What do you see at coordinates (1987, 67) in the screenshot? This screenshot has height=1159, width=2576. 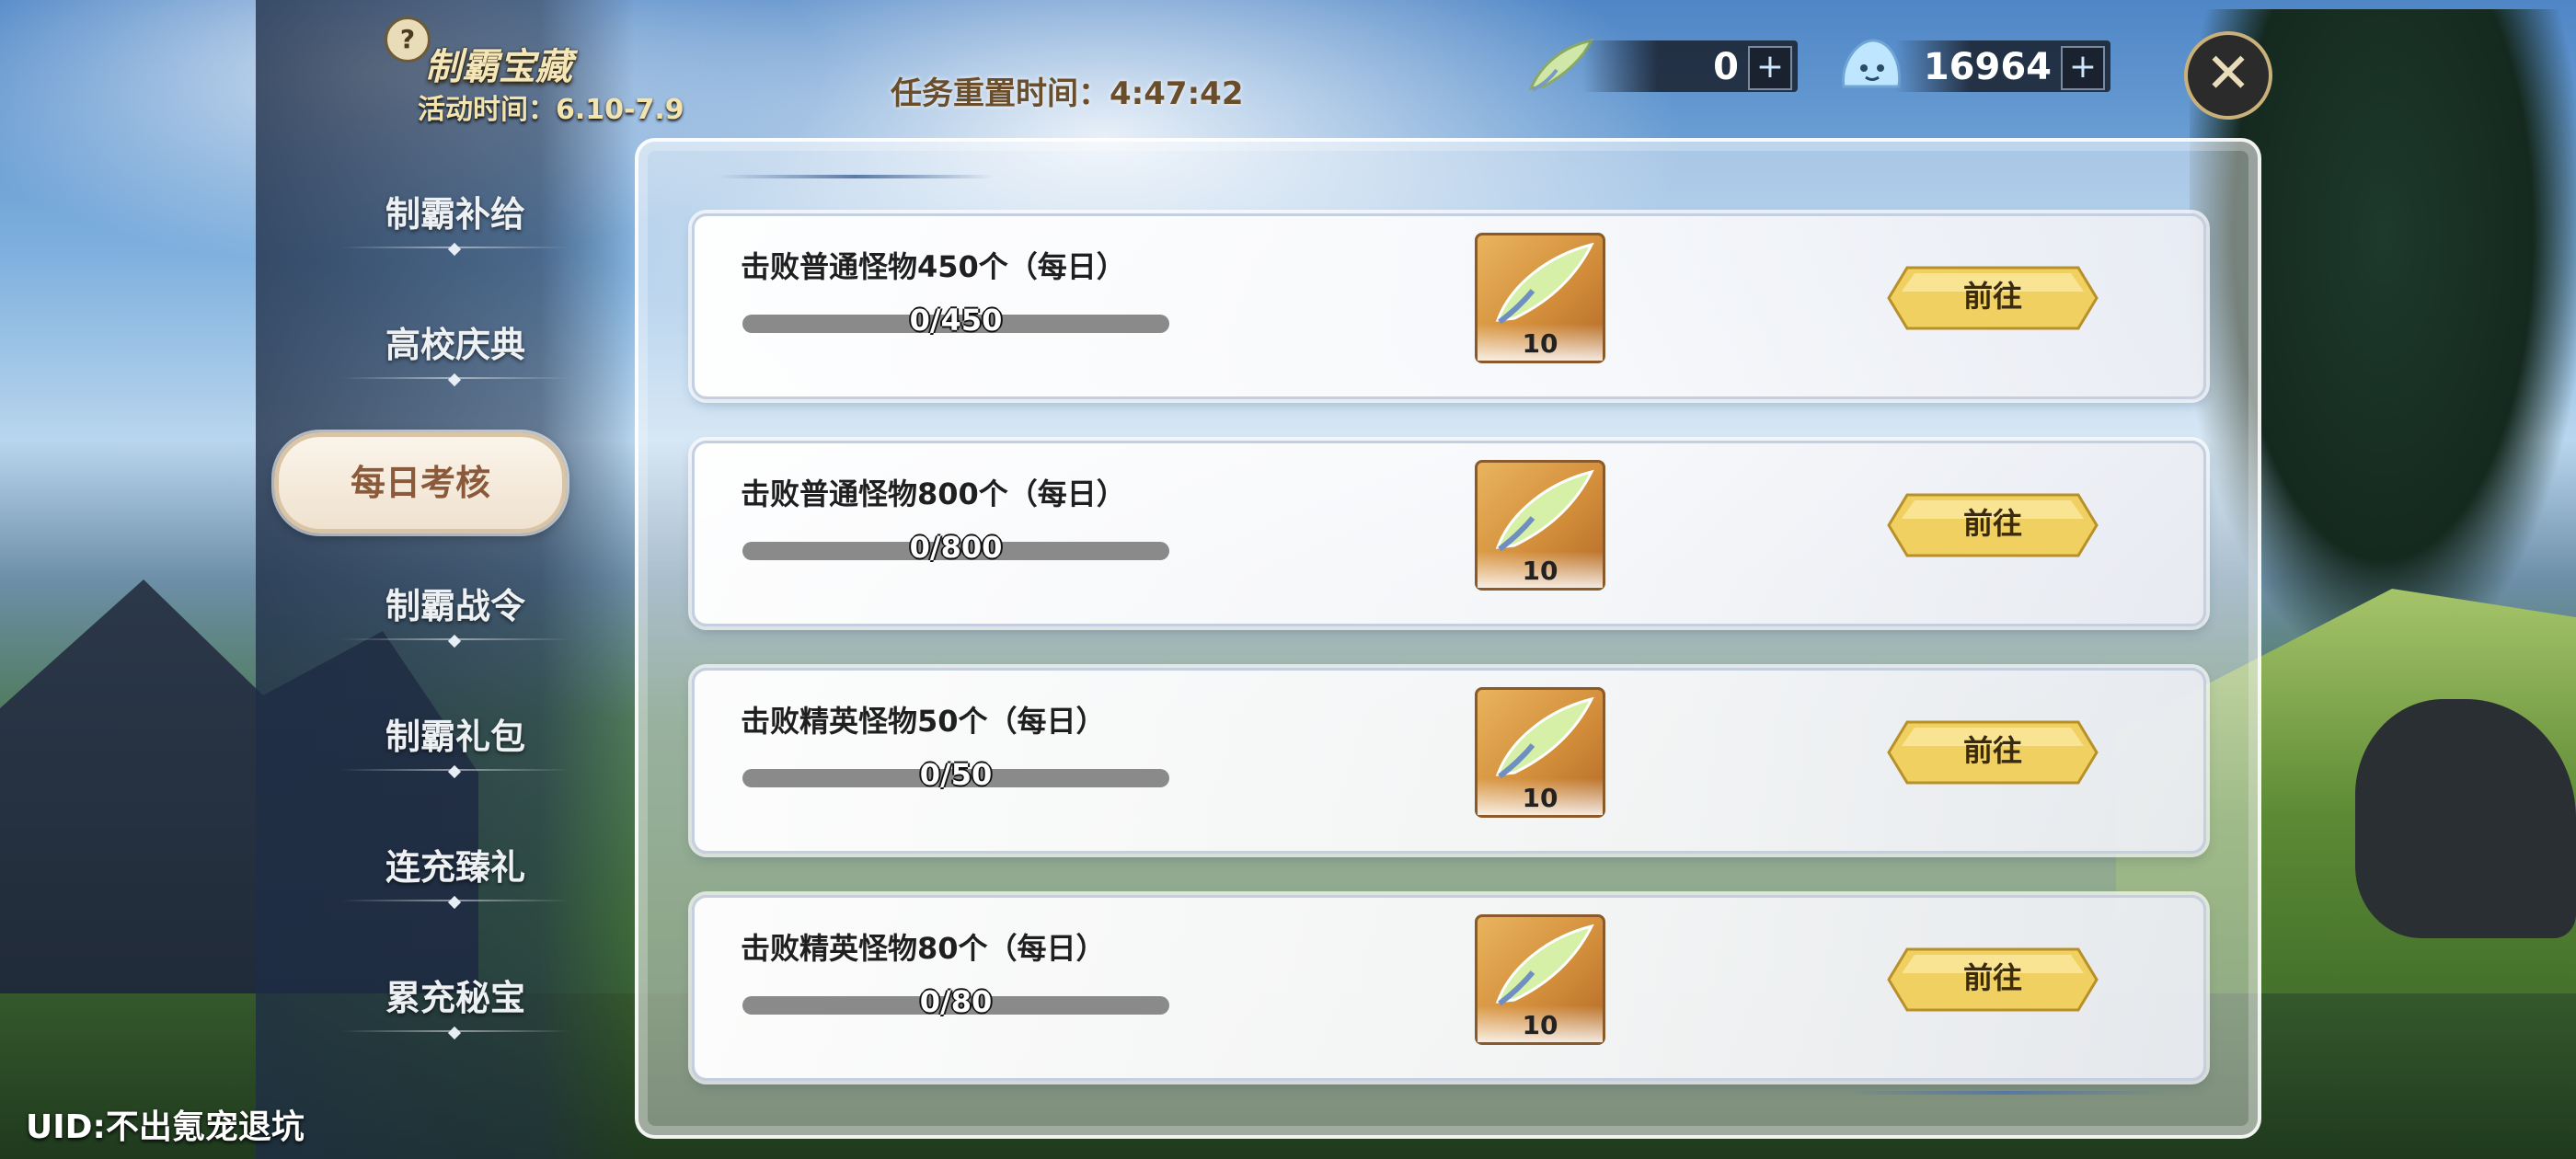 I see `currency-amount: 16964` at bounding box center [1987, 67].